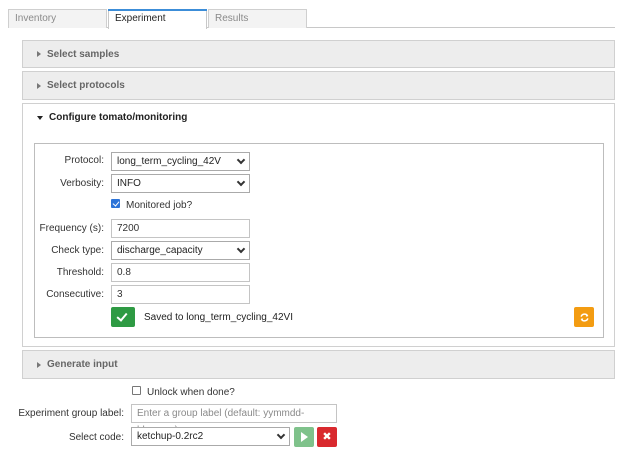 Image resolution: width=617 pixels, height=452 pixels. What do you see at coordinates (82, 364) in the screenshot?
I see `panel-generate-input-title: Generate input` at bounding box center [82, 364].